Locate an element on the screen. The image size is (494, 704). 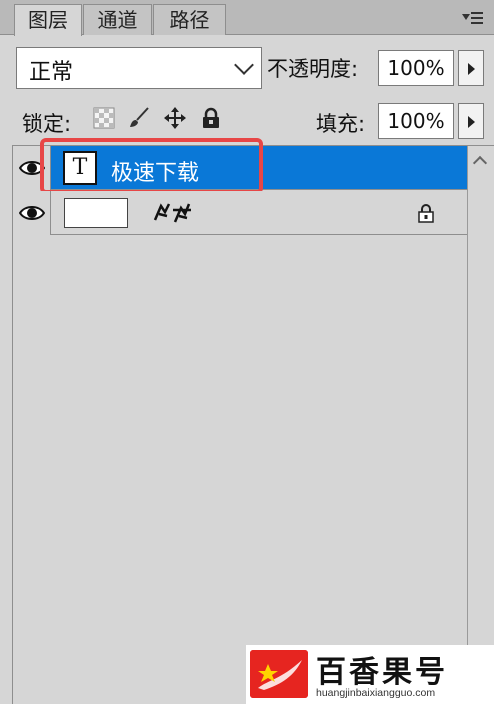
fill-input: 100% is located at coordinates (416, 121).